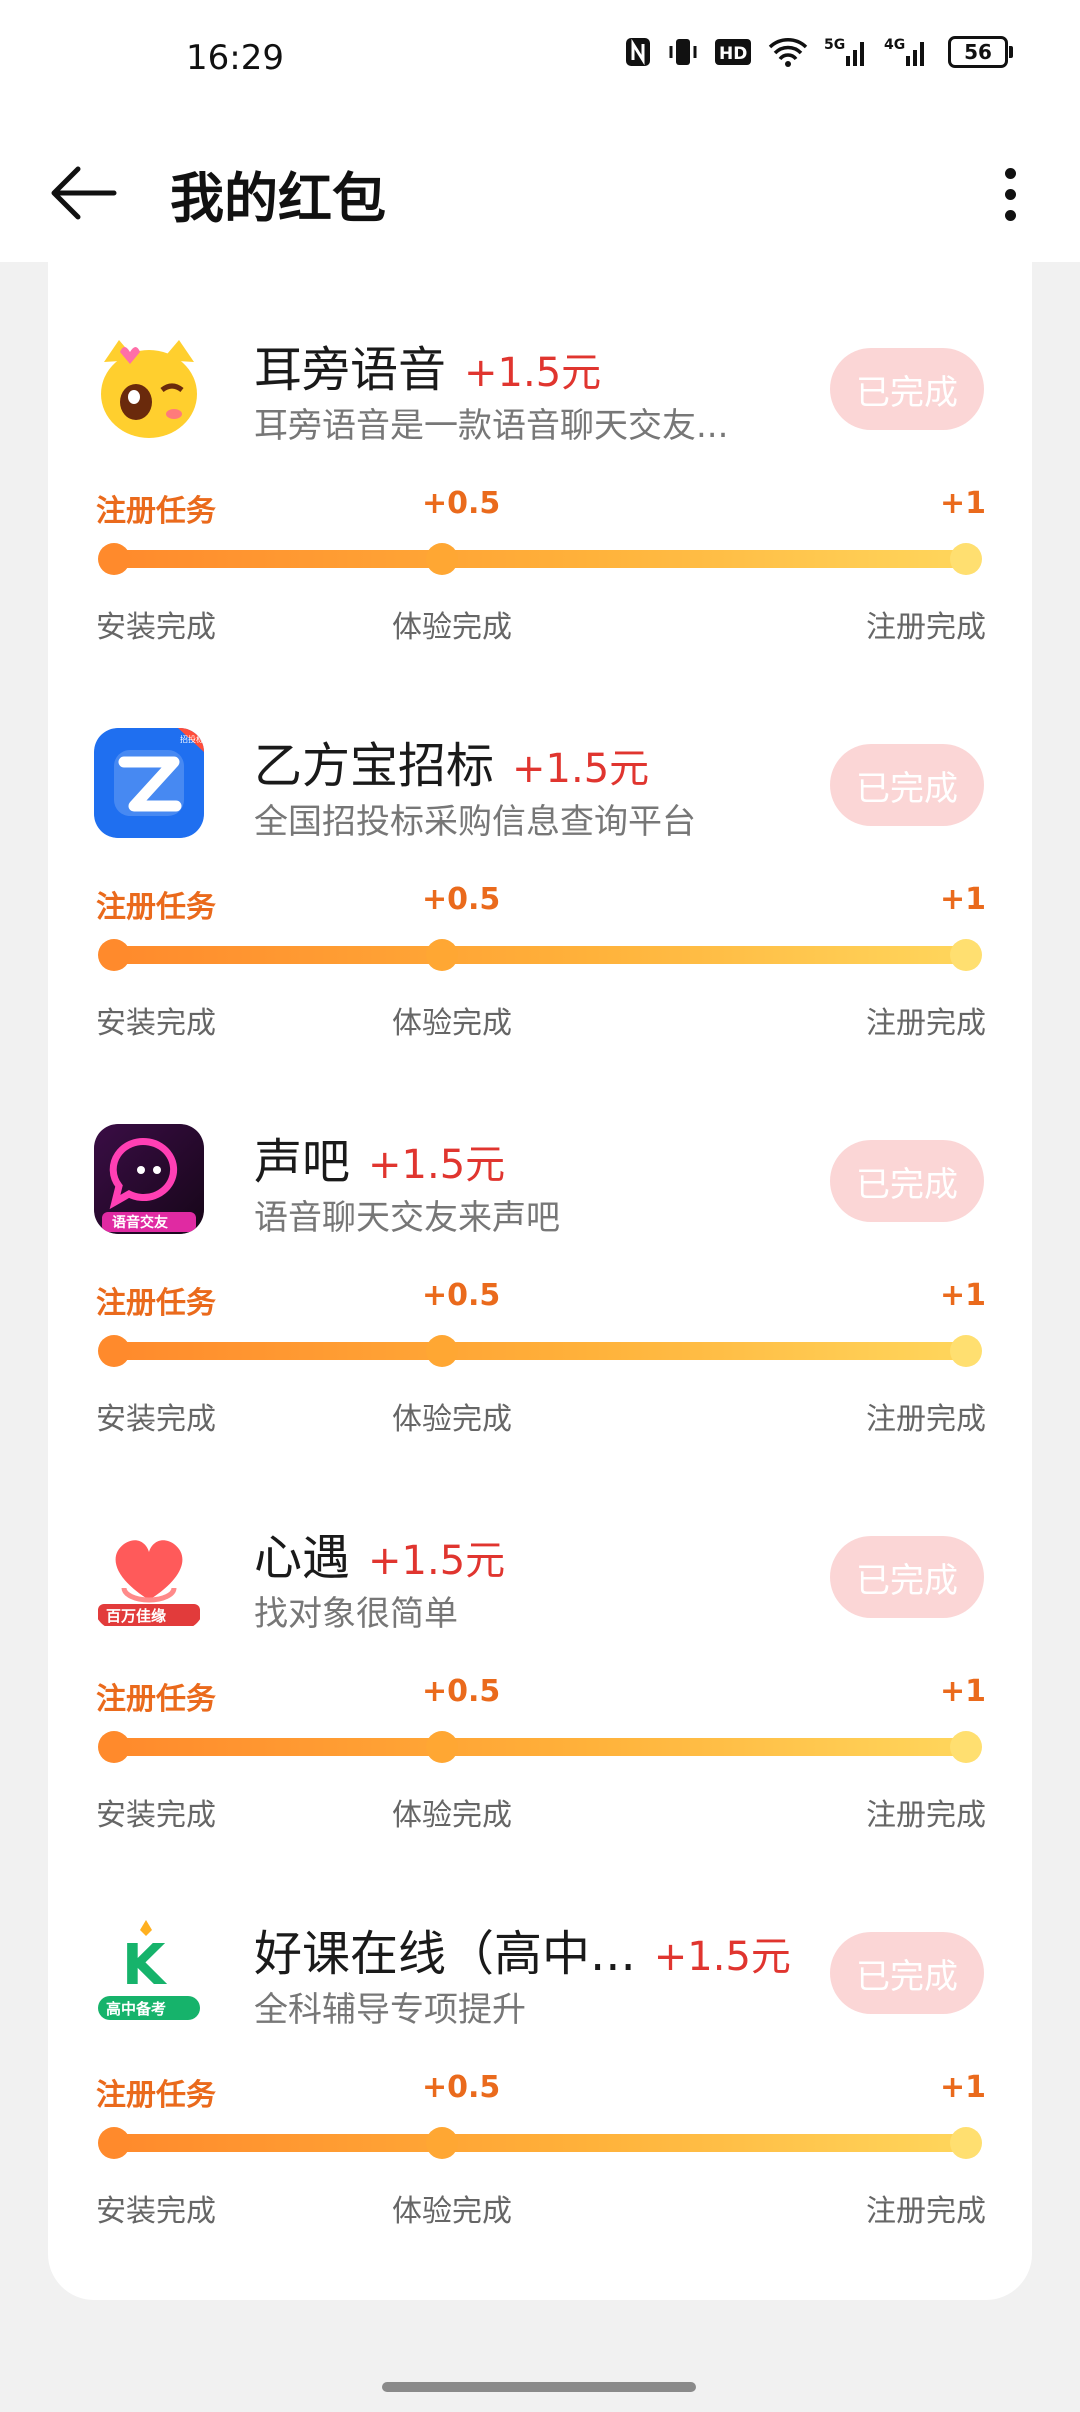  Describe the element at coordinates (140, 1222) in the screenshot. I see `svg-text: 语音交友` at that location.